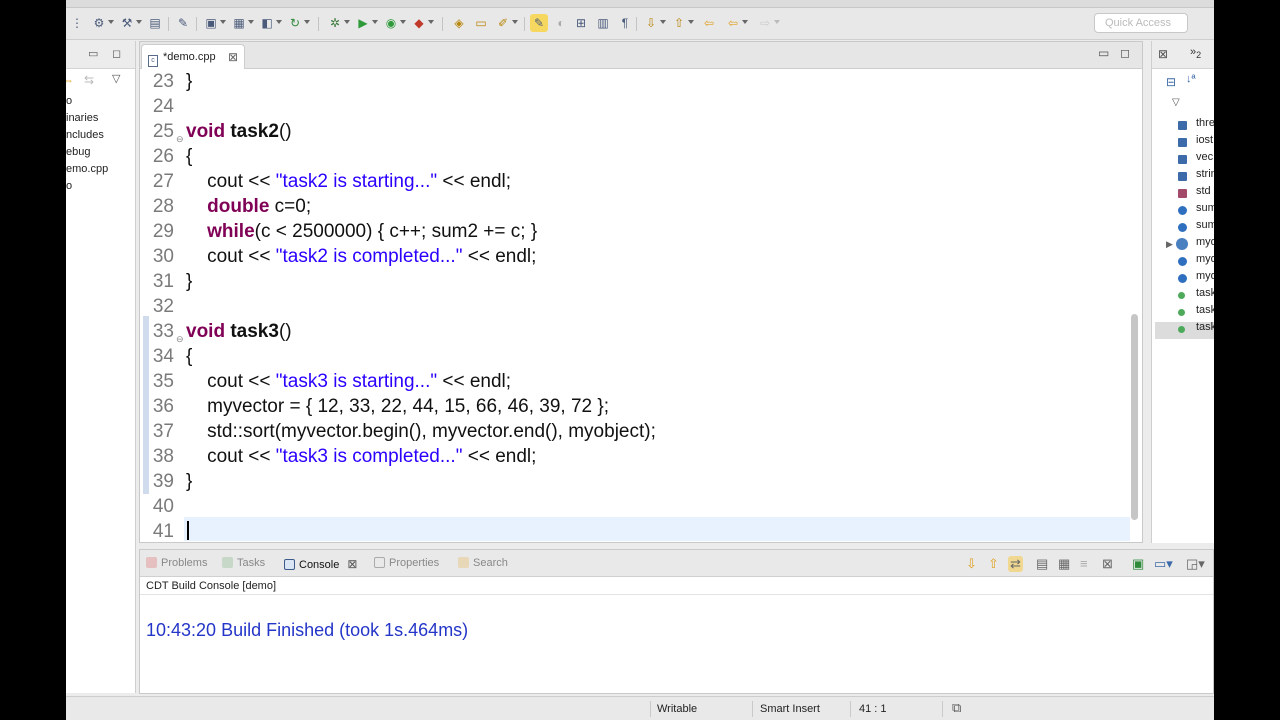 This screenshot has width=1280, height=720. What do you see at coordinates (403, 22) in the screenshot?
I see `profile-dropdown-icon` at bounding box center [403, 22].